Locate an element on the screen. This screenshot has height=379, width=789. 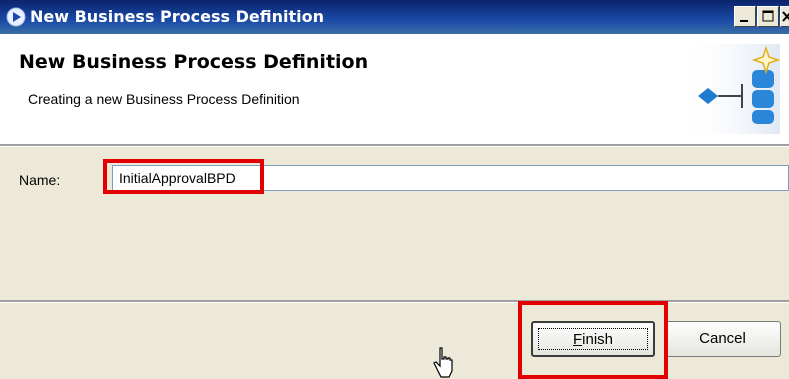
window-title: New Business Process Definition is located at coordinates (177, 16).